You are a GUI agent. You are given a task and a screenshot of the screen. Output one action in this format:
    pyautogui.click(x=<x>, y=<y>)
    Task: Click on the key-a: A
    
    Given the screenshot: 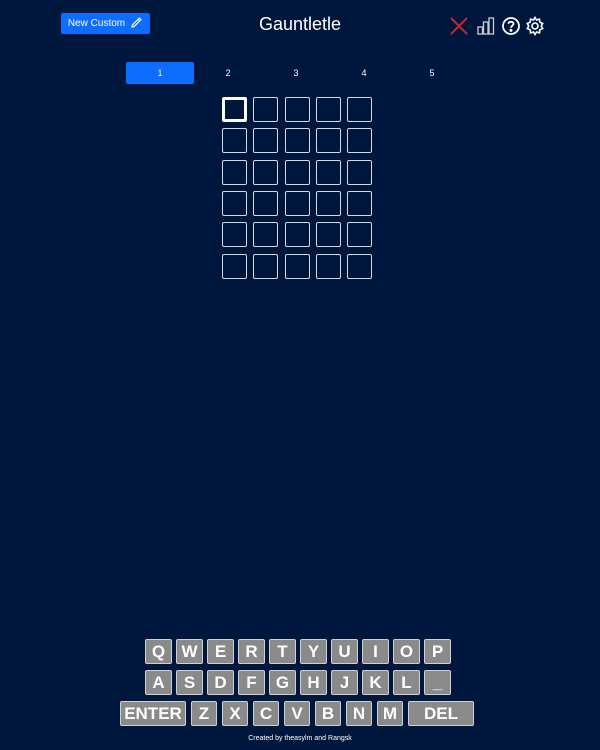 What is the action you would take?
    pyautogui.click(x=158, y=682)
    